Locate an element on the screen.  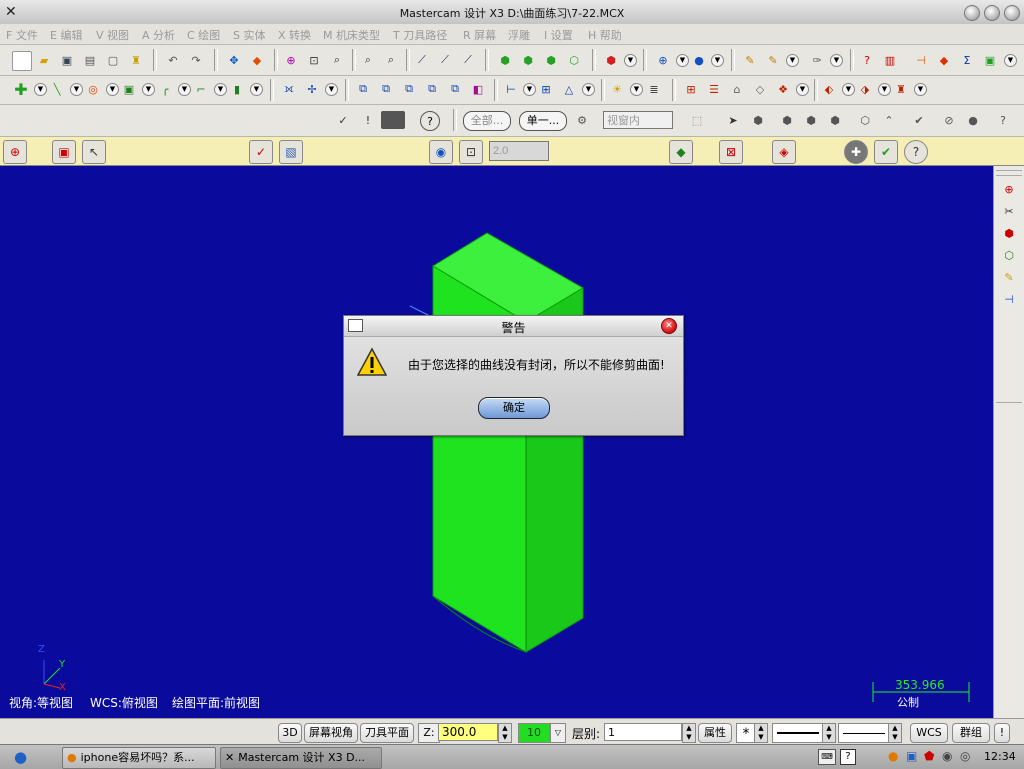
menu-settings: I 设置 is located at coordinates (558, 35).